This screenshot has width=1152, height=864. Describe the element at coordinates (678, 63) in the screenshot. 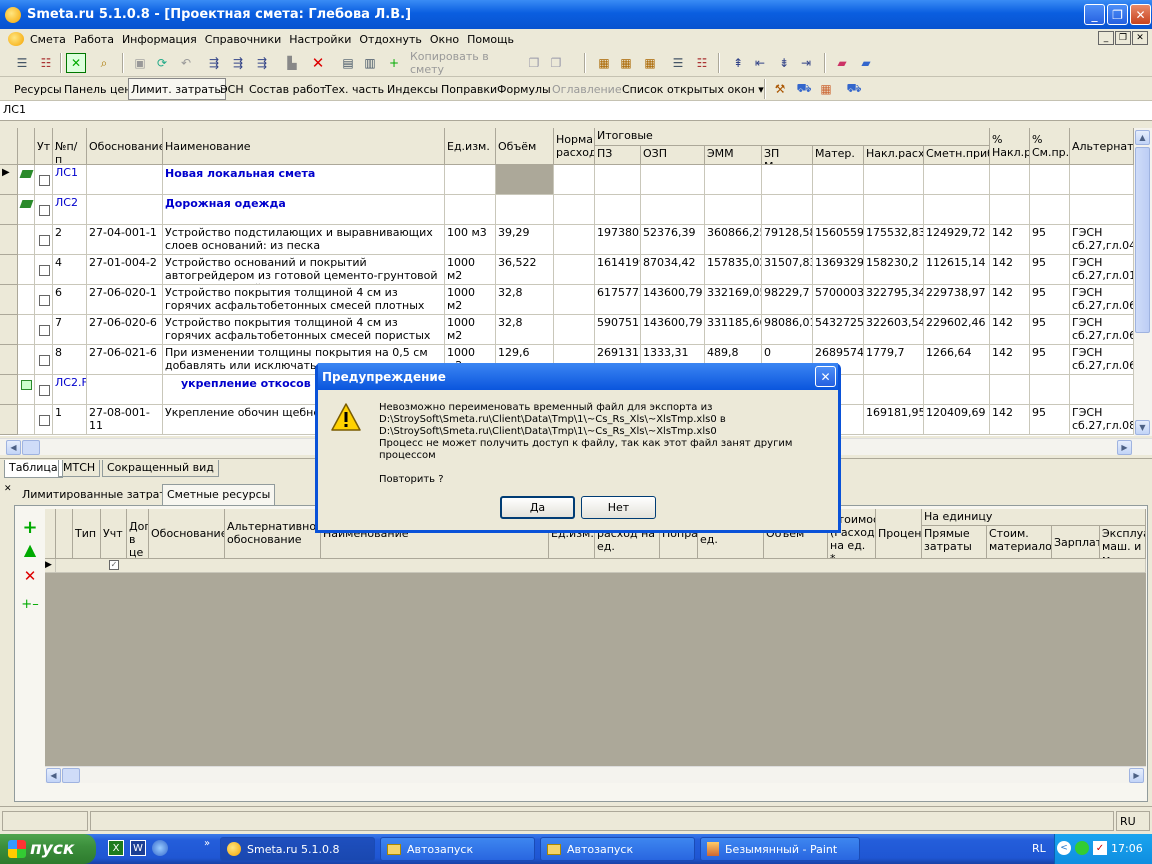

I see `list-icon-1: ☰` at that location.